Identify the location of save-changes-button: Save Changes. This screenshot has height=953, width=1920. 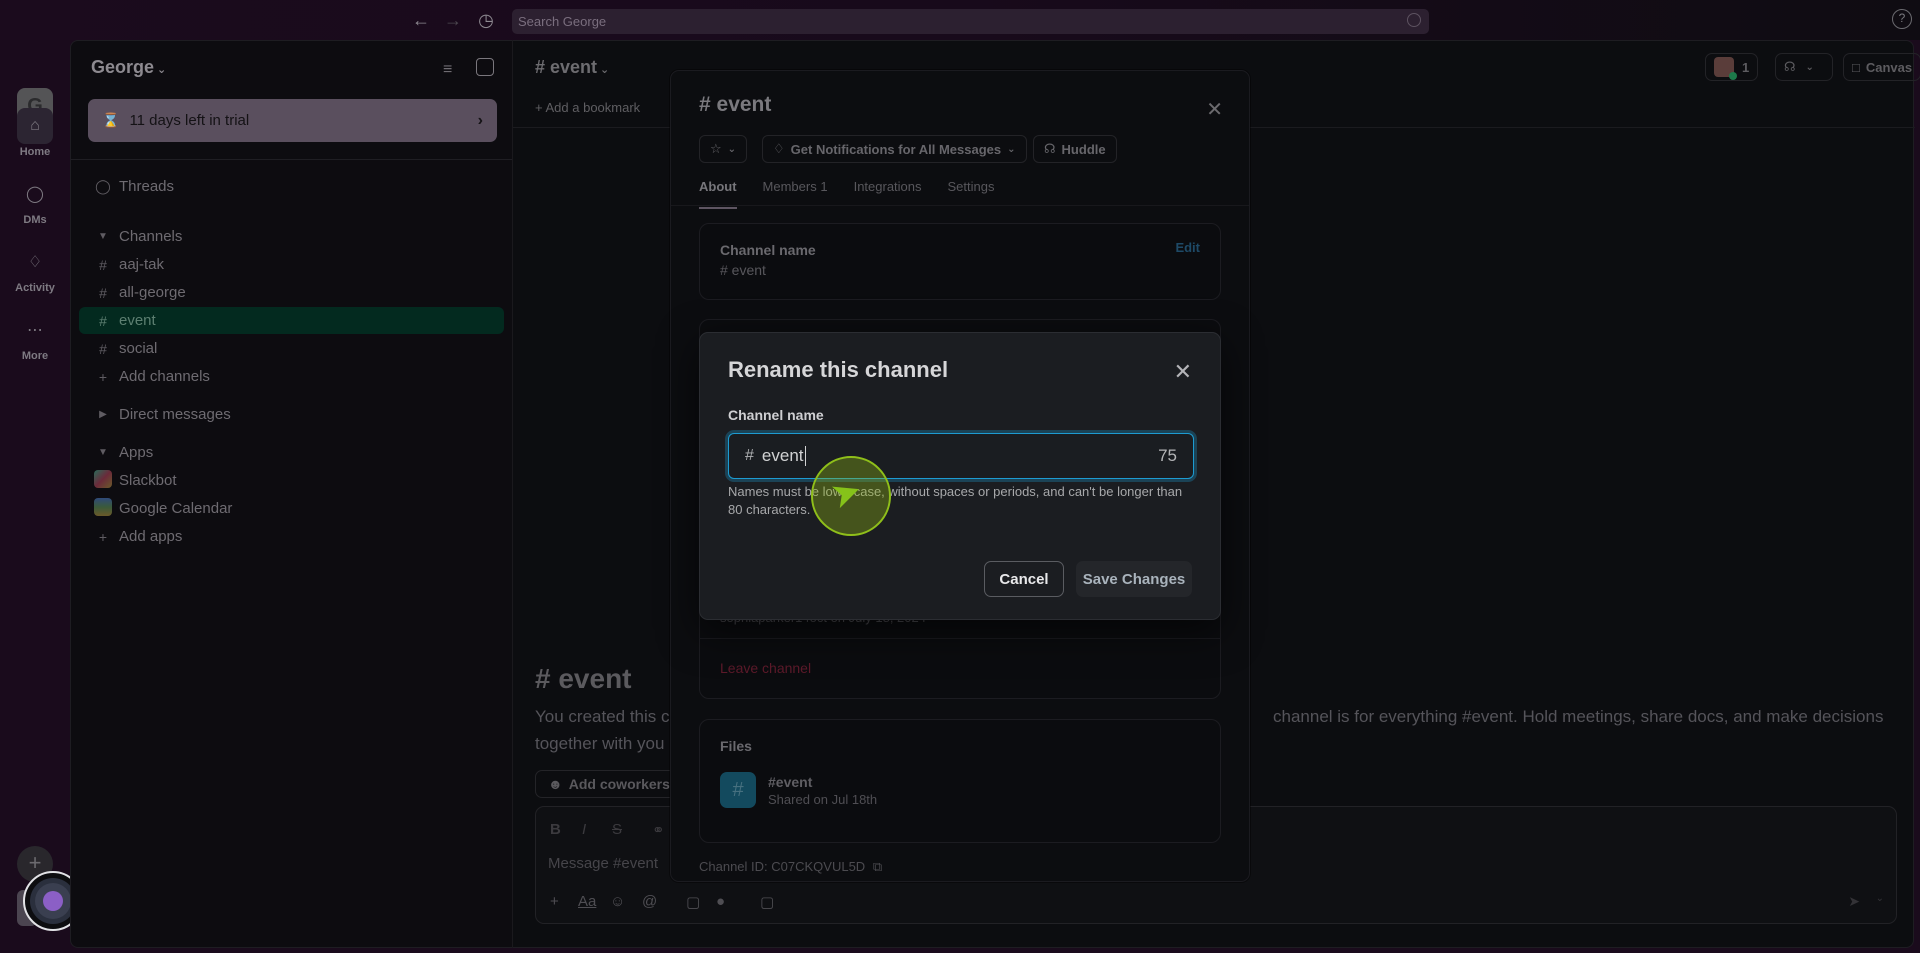
(1134, 579).